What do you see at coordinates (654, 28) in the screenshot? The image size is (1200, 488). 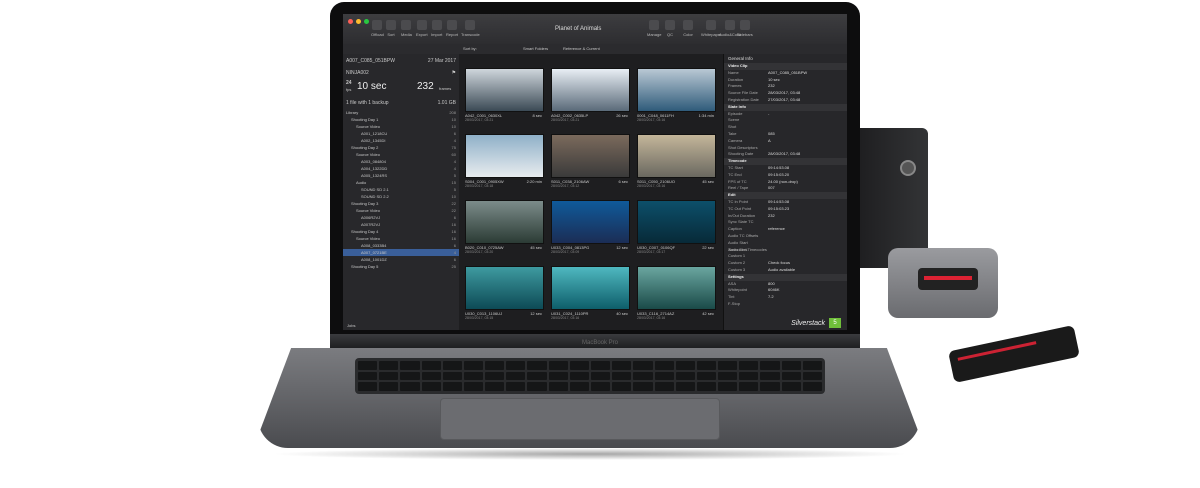 I see `manage-button: Manage` at bounding box center [654, 28].